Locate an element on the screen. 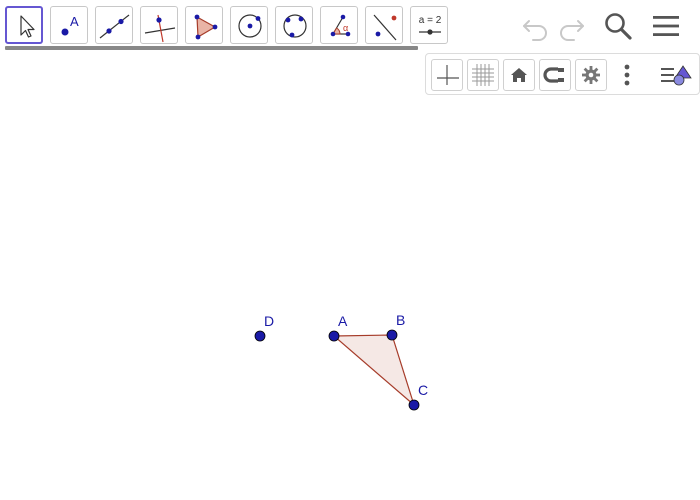 This screenshot has width=700, height=500. search-button is located at coordinates (618, 26).